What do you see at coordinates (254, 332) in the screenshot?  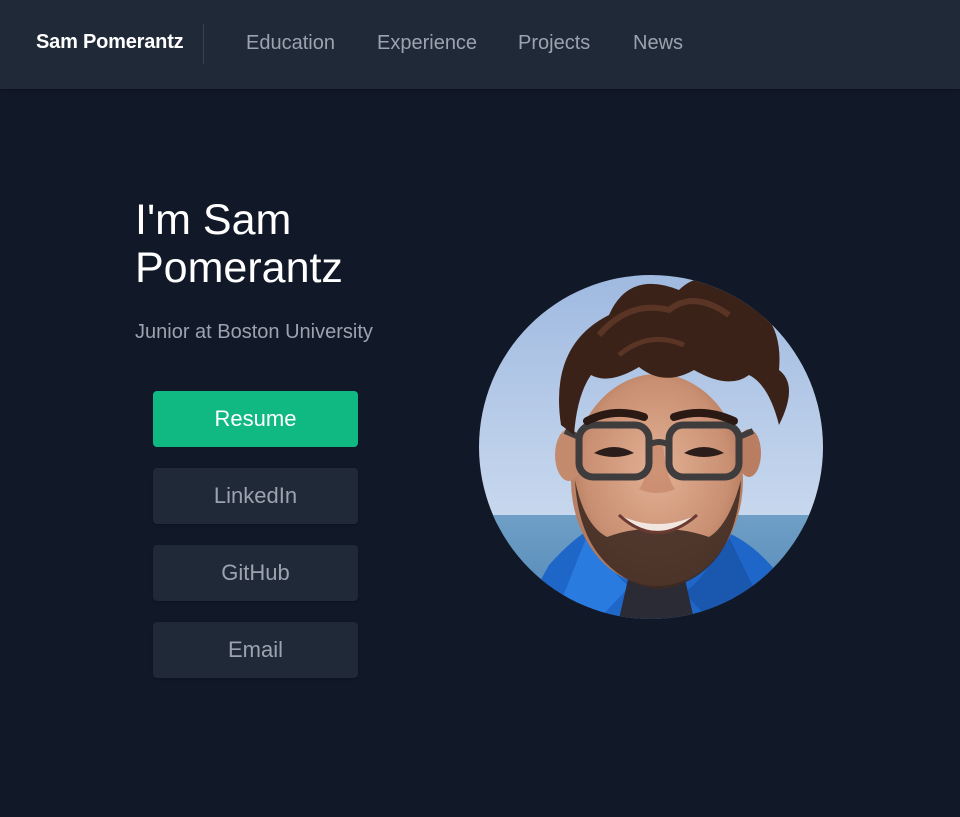 I see `subtitle: Junior at Boston University` at bounding box center [254, 332].